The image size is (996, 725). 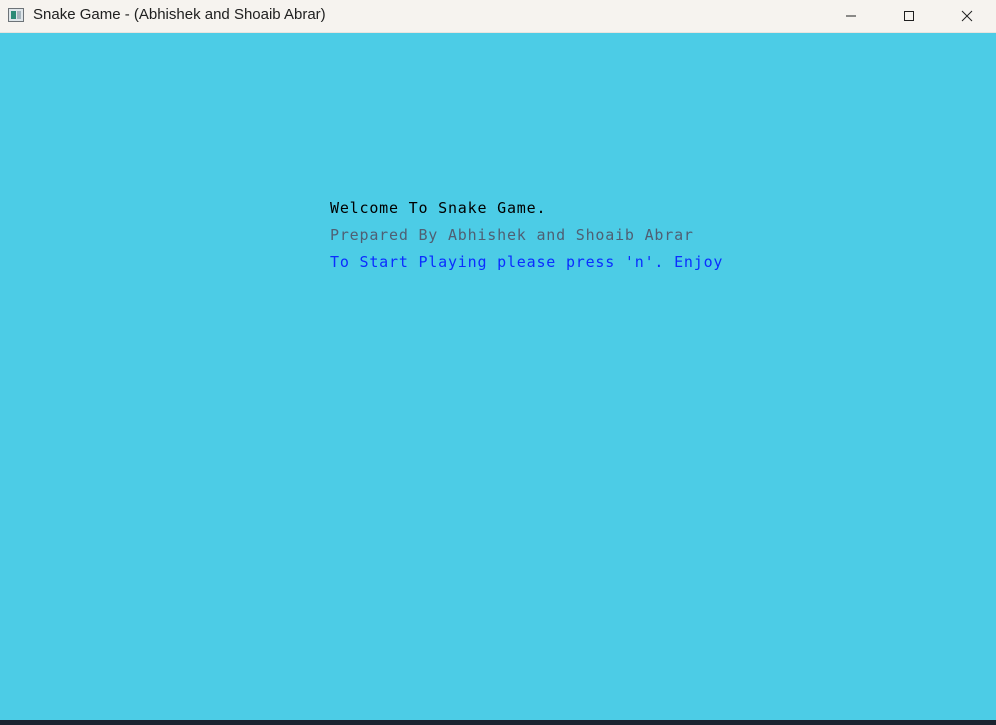 I want to click on maximize-button, so click(x=909, y=16).